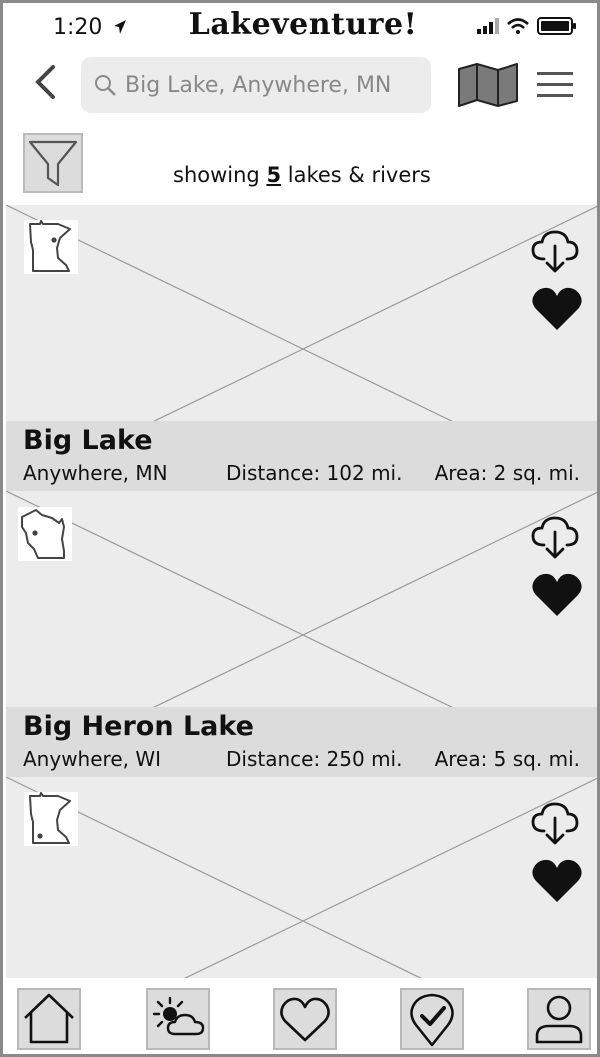 This screenshot has width=600, height=1057. I want to click on heart-outline-icon, so click(305, 1019).